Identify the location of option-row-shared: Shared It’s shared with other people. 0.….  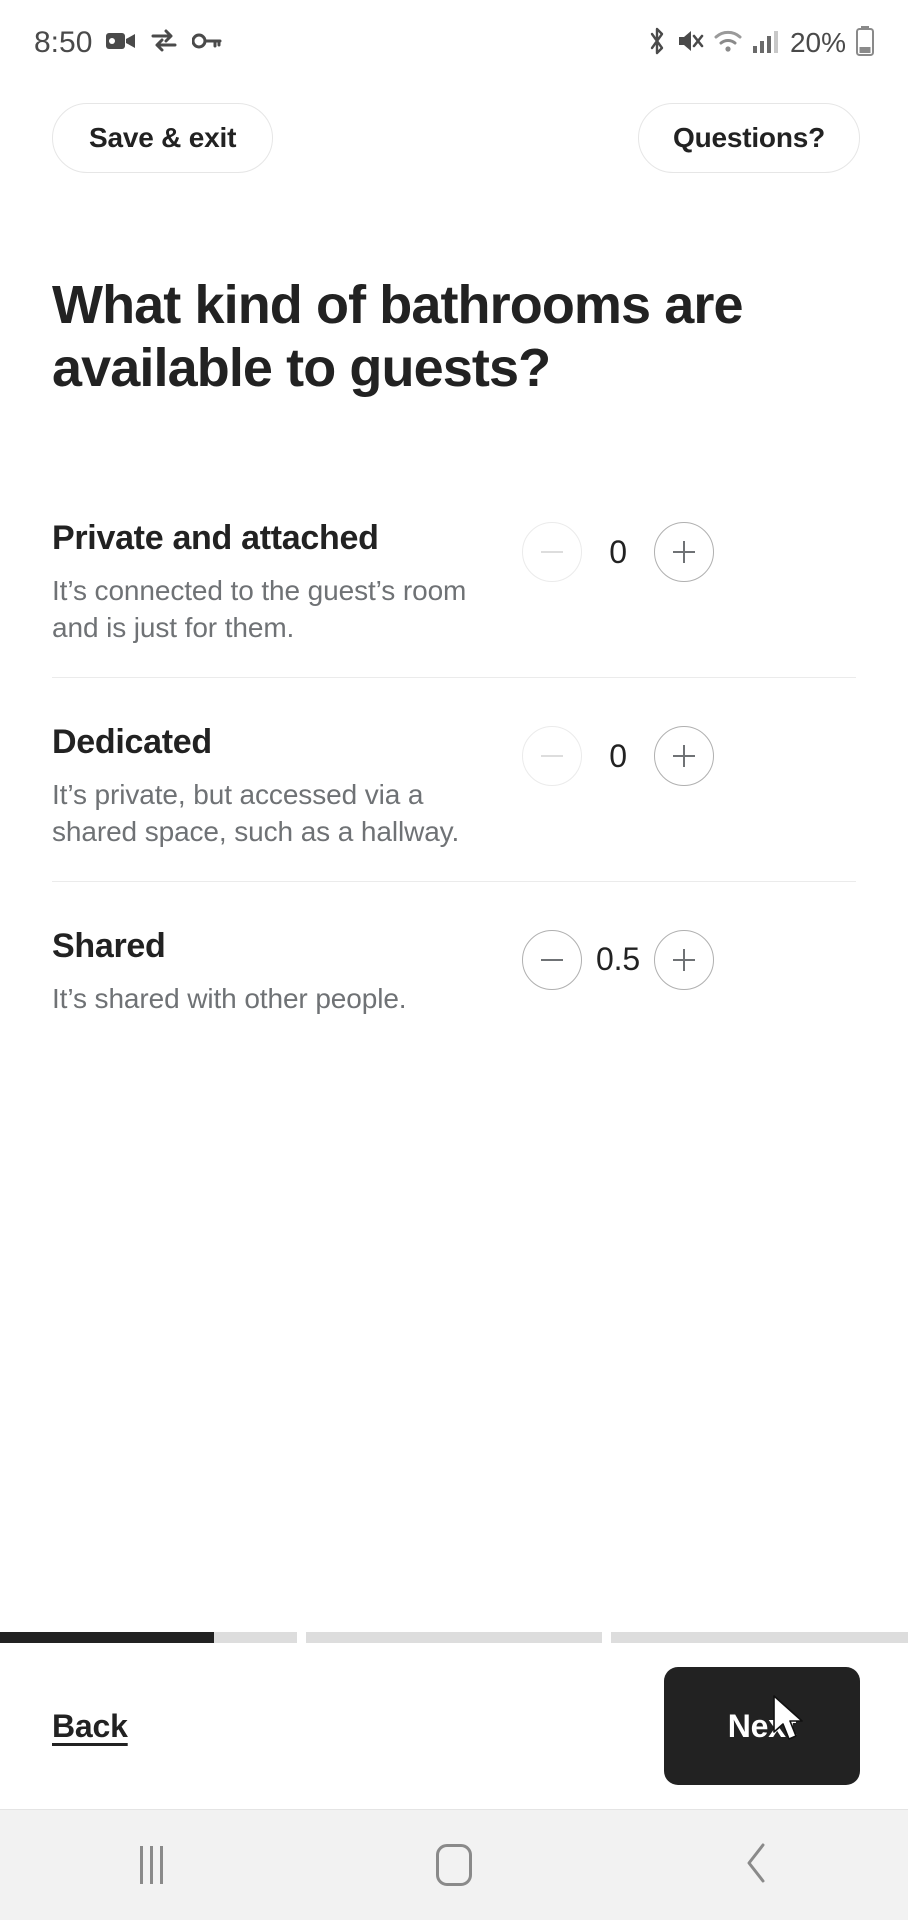
(454, 964).